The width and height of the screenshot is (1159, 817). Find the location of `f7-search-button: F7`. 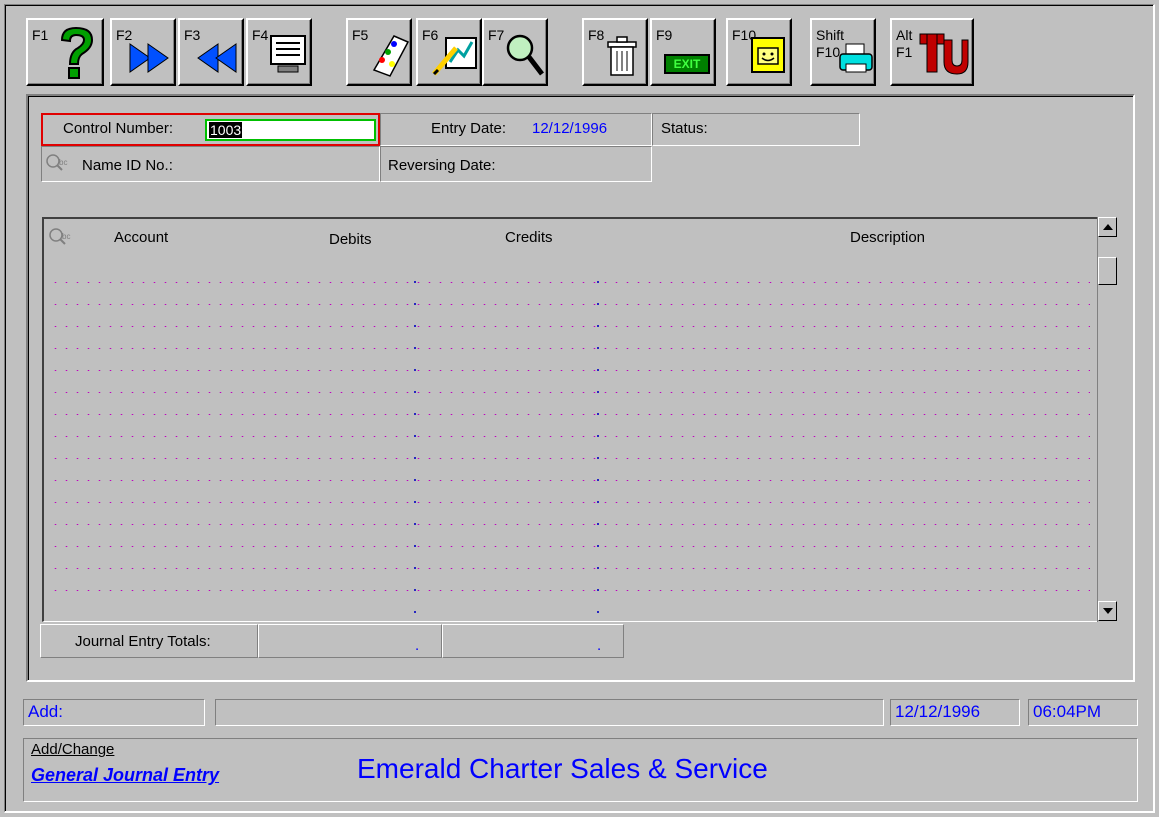

f7-search-button: F7 is located at coordinates (515, 52).